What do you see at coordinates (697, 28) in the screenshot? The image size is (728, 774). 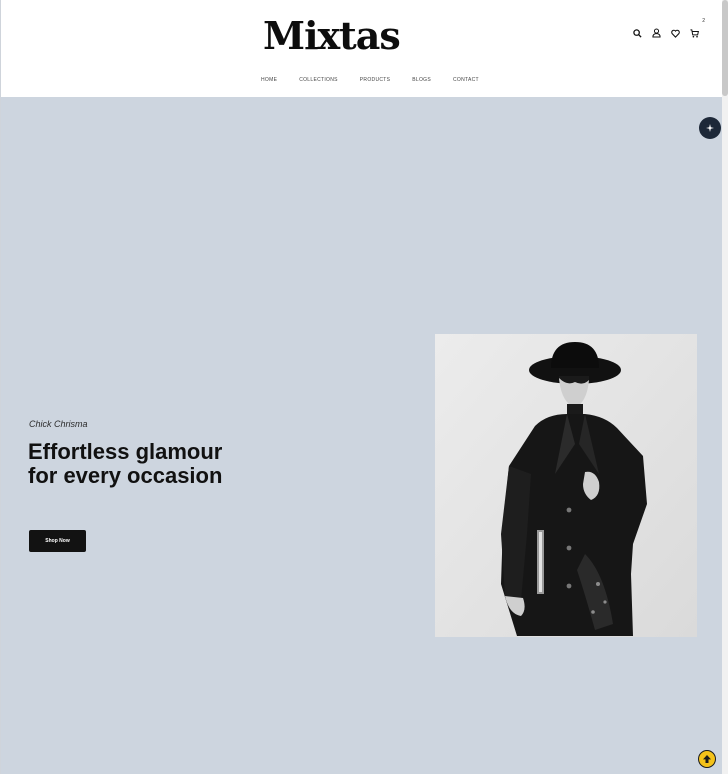 I see `cart-icon: 2` at bounding box center [697, 28].